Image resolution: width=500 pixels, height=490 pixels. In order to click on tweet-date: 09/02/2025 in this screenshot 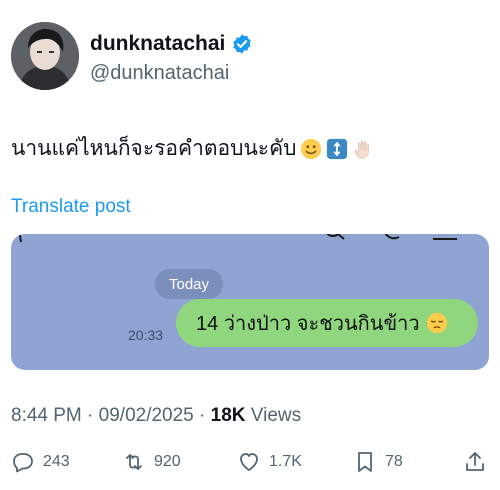, I will do `click(146, 415)`.